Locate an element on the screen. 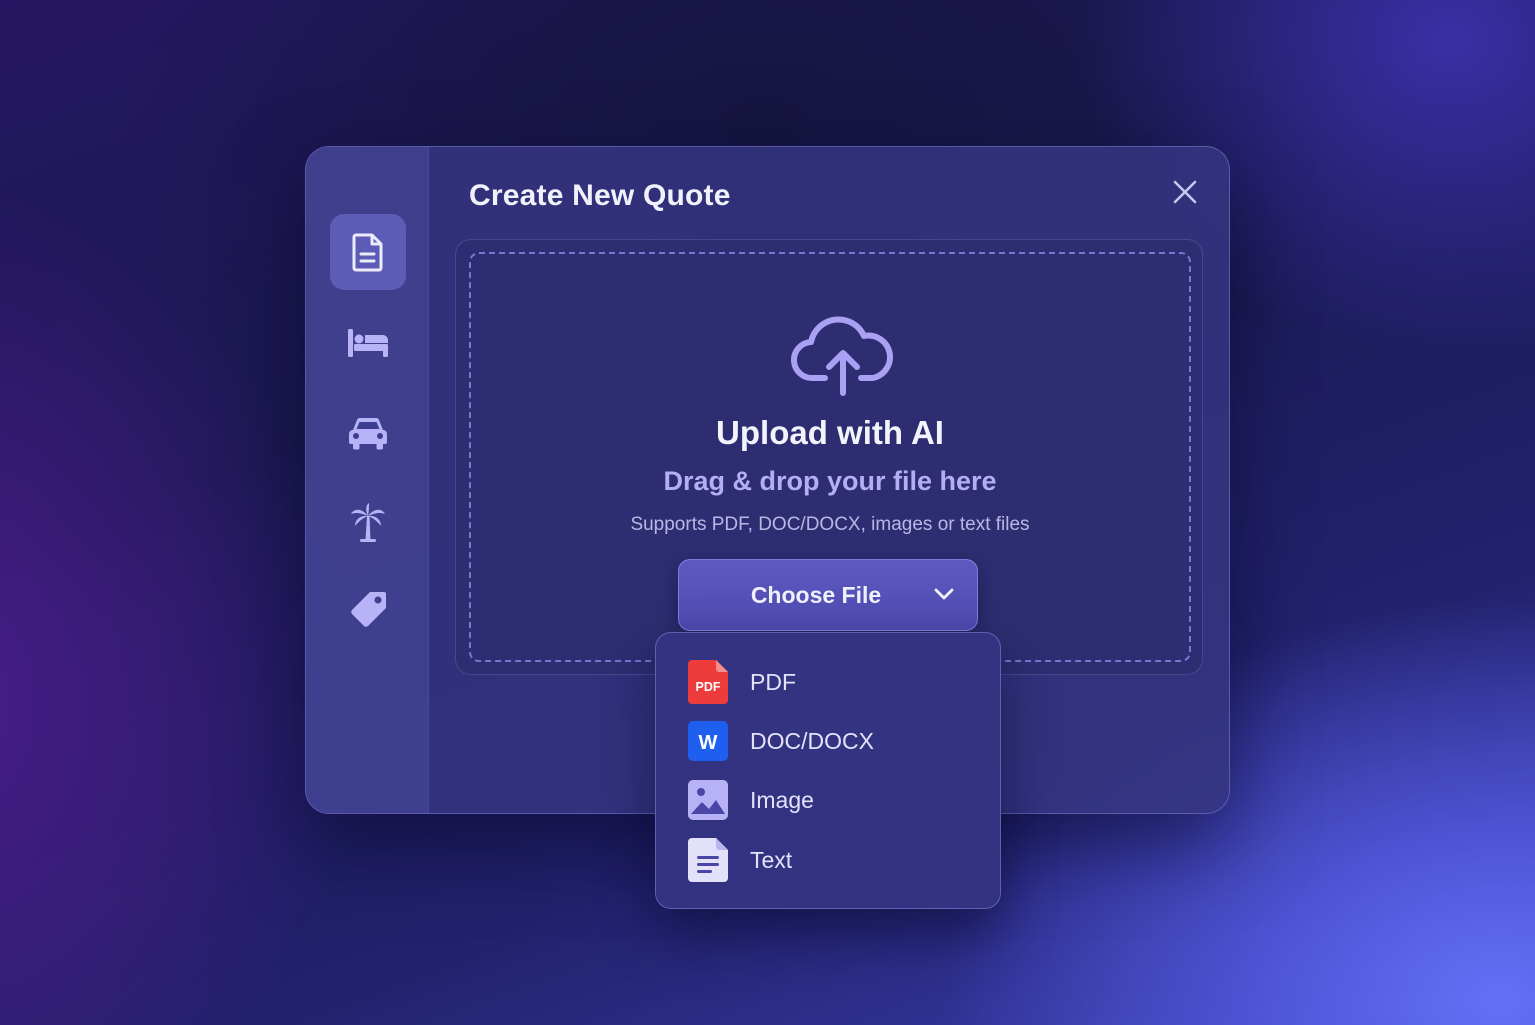  sidebar-item-promotions is located at coordinates (368, 610).